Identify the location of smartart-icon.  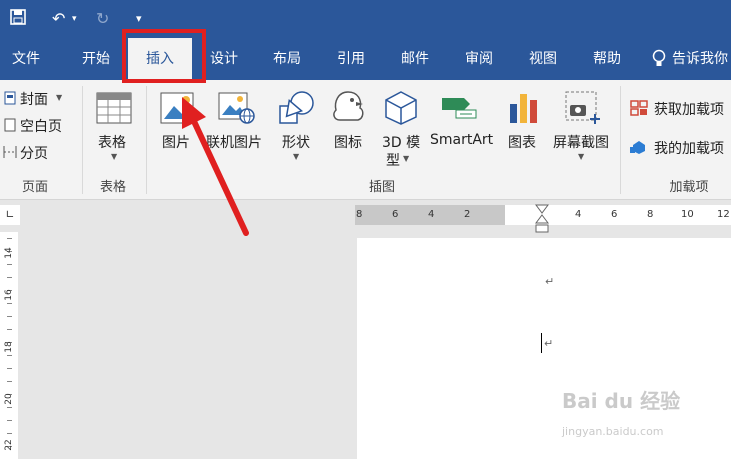
(462, 109).